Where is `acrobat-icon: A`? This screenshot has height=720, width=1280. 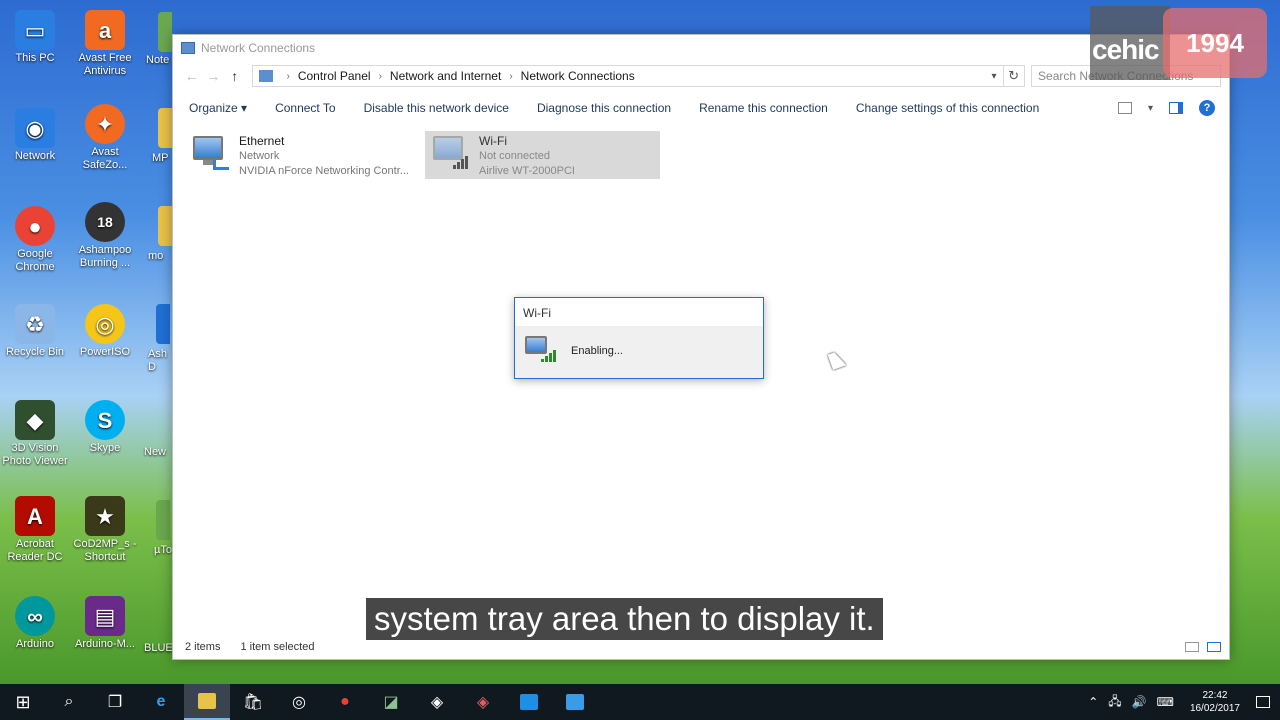
acrobat-icon: A is located at coordinates (35, 516).